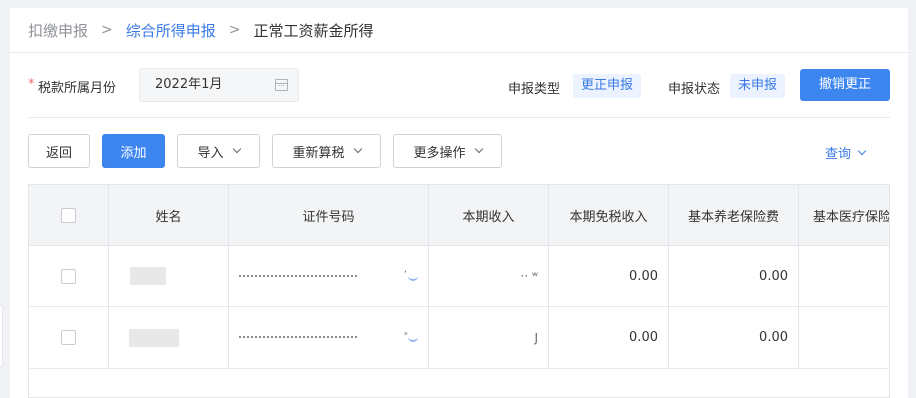 The height and width of the screenshot is (398, 916). What do you see at coordinates (838, 154) in the screenshot?
I see `query-label: 查询` at bounding box center [838, 154].